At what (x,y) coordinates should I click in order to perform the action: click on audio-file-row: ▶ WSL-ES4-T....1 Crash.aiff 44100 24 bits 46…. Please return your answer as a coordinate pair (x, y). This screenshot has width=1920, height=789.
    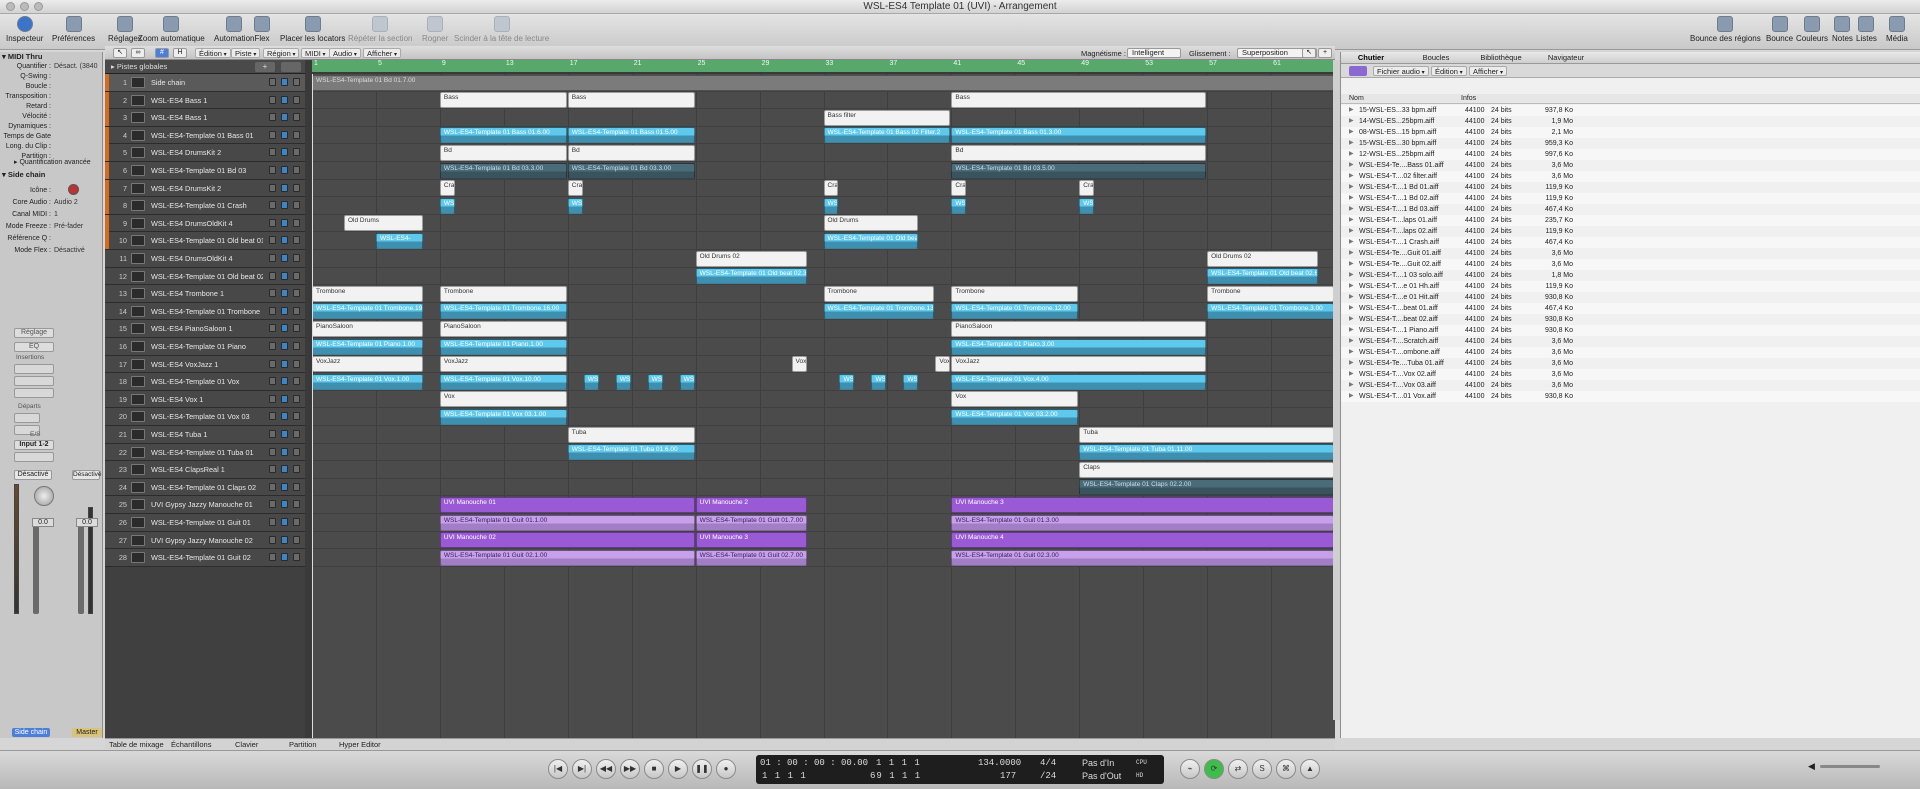
    Looking at the image, I should click on (1630, 242).